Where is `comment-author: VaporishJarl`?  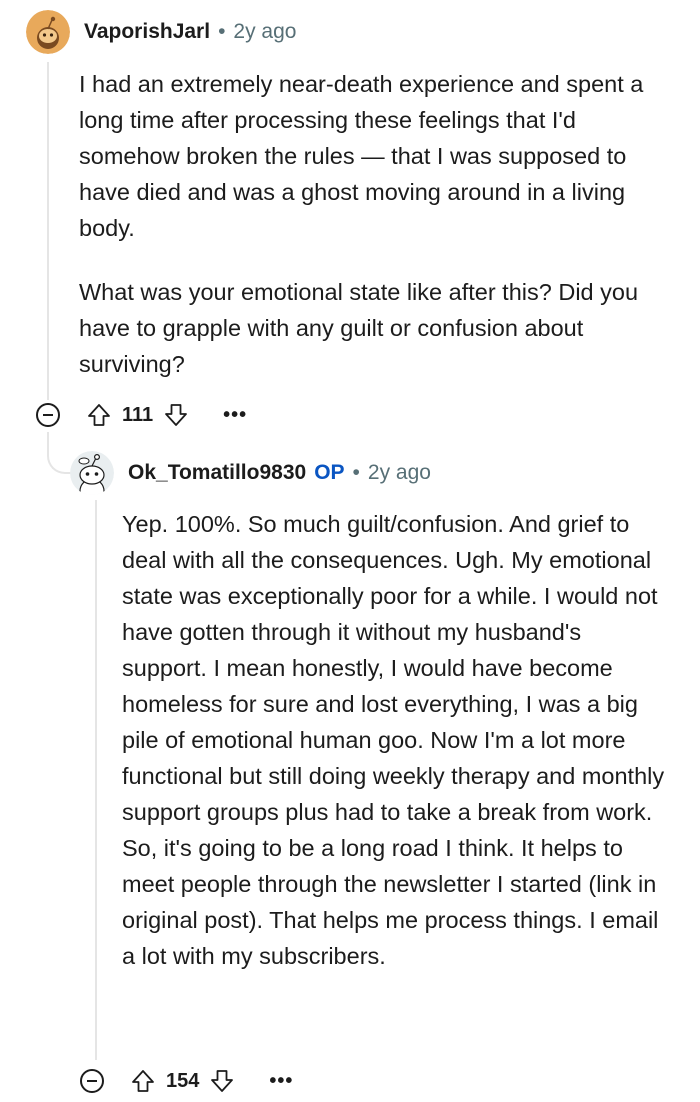 comment-author: VaporishJarl is located at coordinates (147, 32).